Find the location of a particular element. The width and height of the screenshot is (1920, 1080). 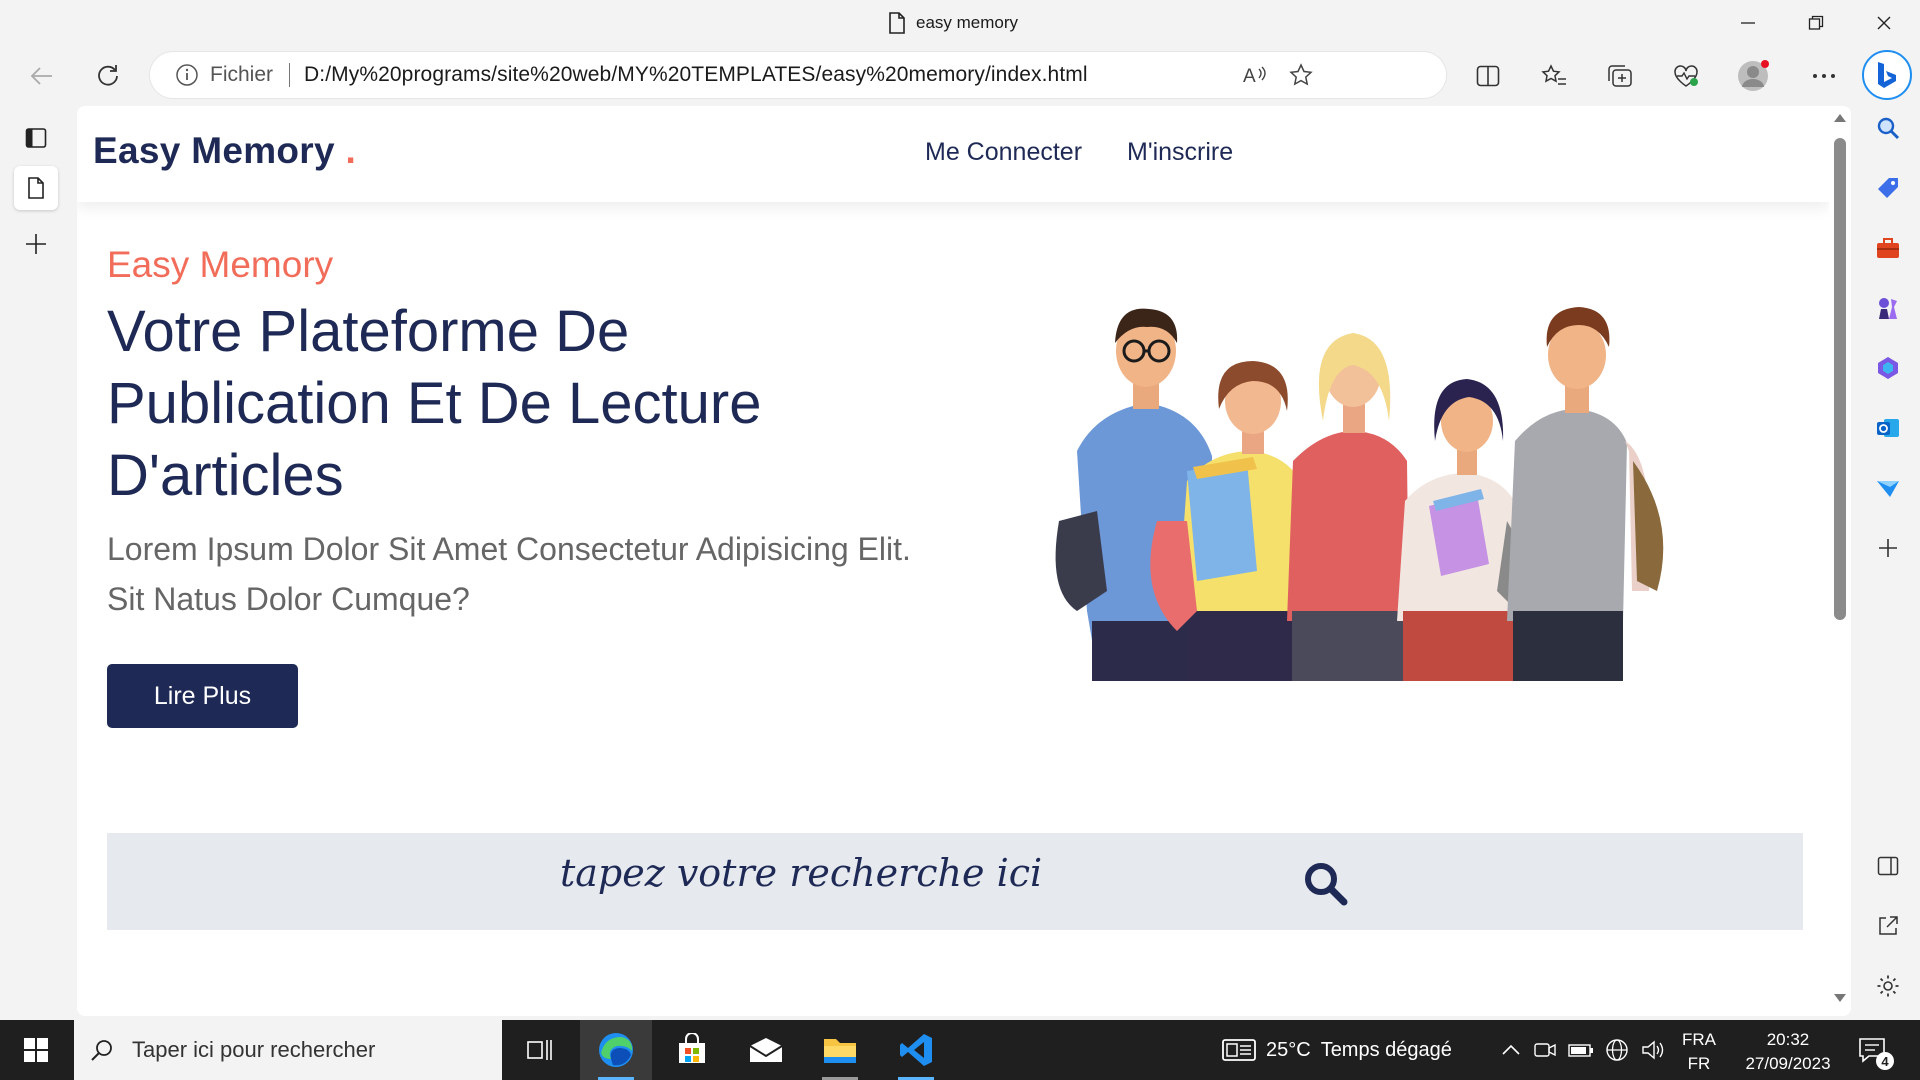

scroll-thumb is located at coordinates (1840, 379).